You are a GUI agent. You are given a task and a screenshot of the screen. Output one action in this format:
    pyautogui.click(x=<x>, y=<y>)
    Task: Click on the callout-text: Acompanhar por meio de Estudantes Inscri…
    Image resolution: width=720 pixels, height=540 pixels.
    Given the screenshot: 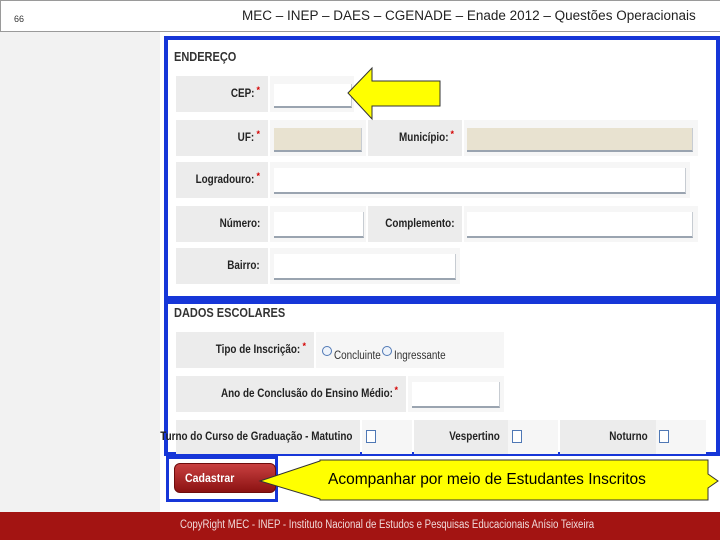 What is the action you would take?
    pyautogui.click(x=487, y=479)
    